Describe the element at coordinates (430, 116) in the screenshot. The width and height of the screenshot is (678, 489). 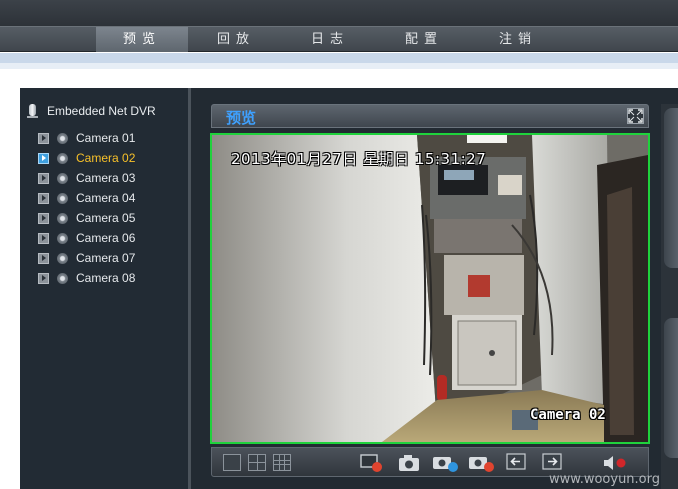
I see `preview-header: 预览` at that location.